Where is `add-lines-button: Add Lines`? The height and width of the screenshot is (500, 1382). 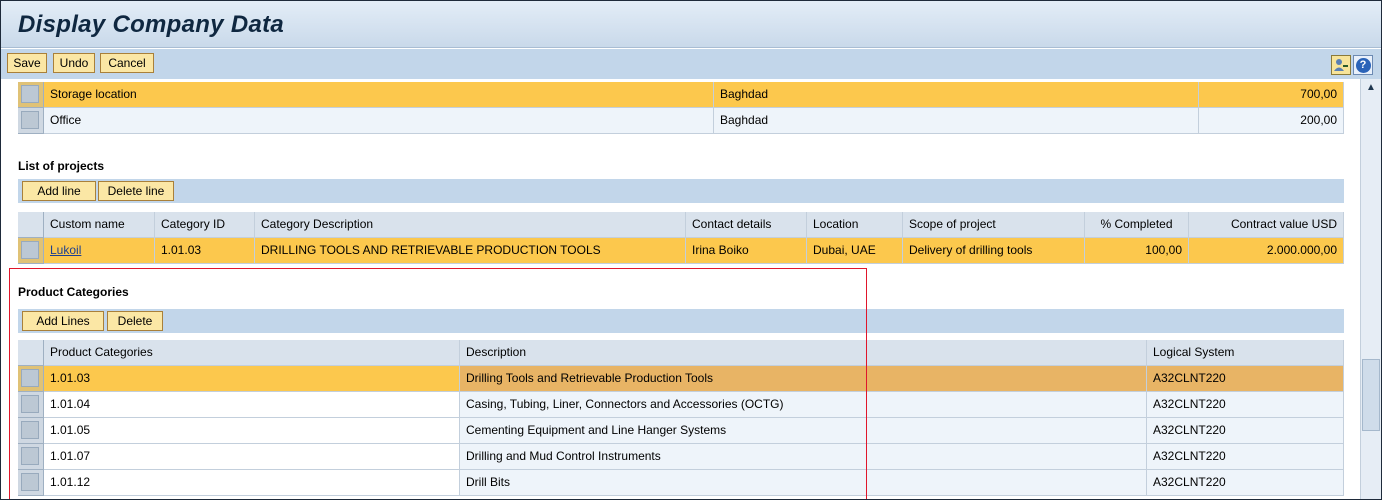 add-lines-button: Add Lines is located at coordinates (63, 321).